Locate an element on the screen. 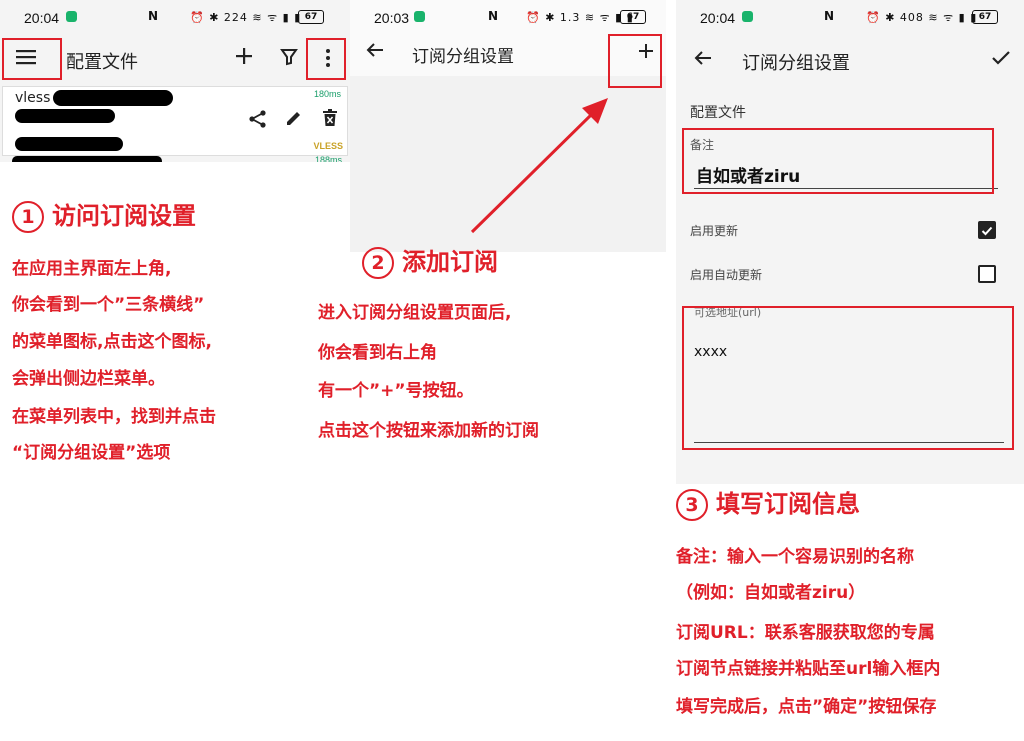 The height and width of the screenshot is (741, 1024). step1-line: 会弹出侧边栏菜单。 is located at coordinates (88, 379).